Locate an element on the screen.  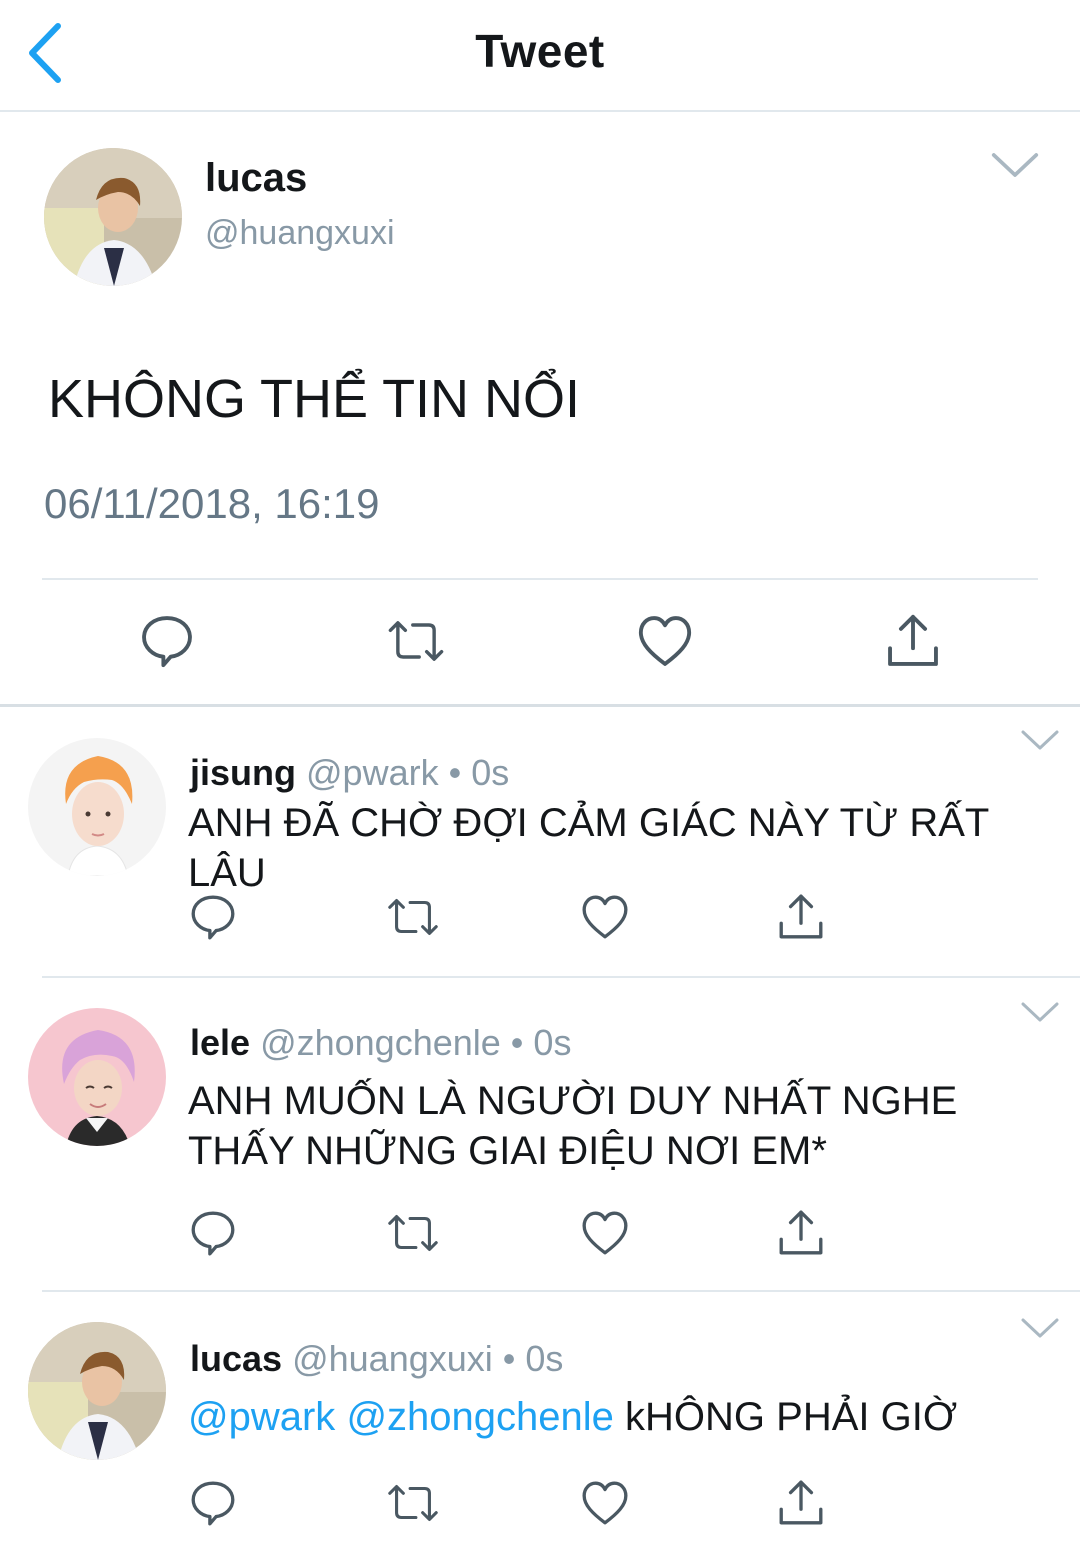
tweet-text: KHÔNG THỂ TIN NỔI is located at coordinates (314, 399).